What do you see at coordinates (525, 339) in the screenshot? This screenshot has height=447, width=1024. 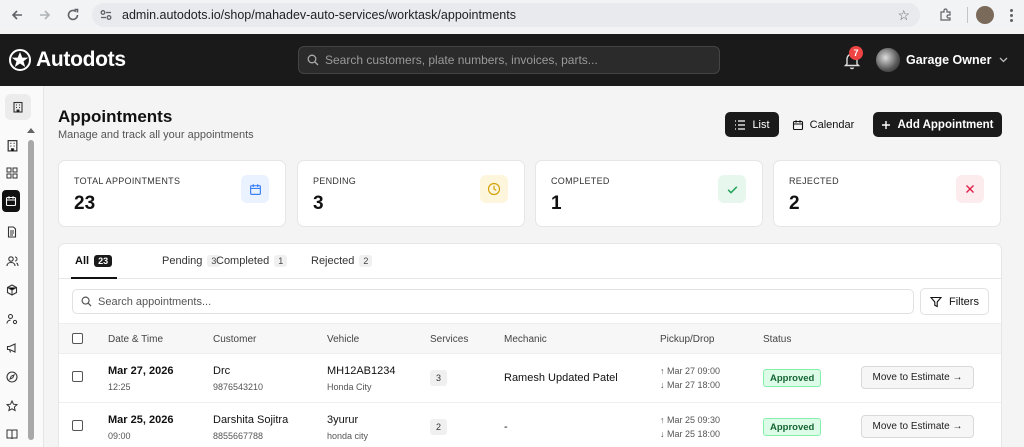 I see `column-header-mechanic: Mechanic` at bounding box center [525, 339].